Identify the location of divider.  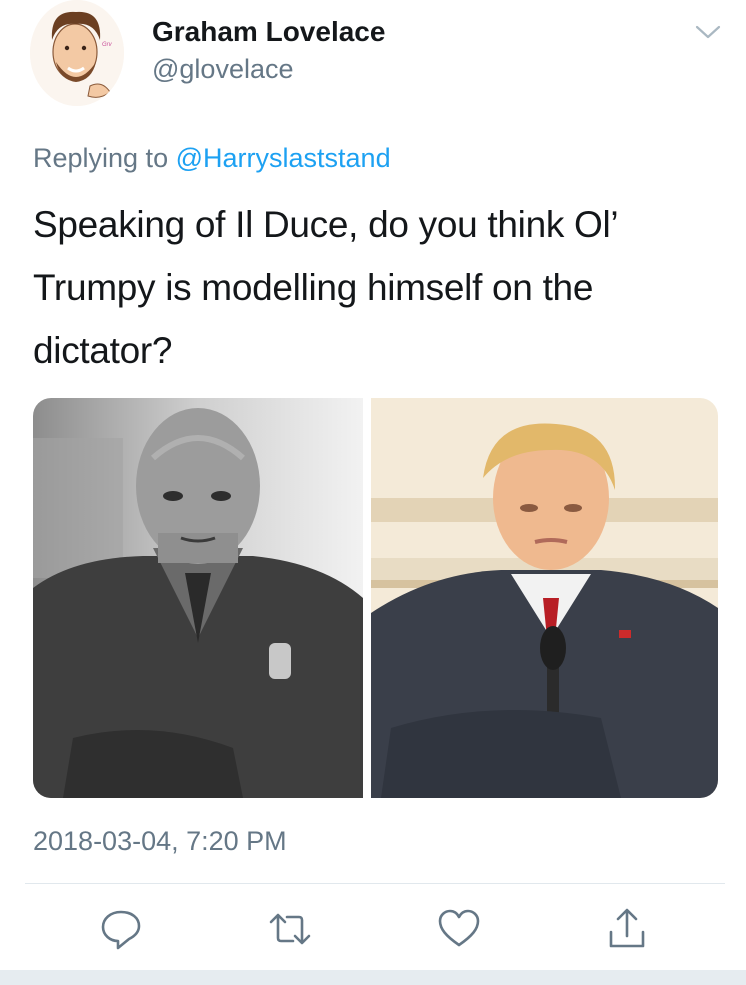
(375, 883).